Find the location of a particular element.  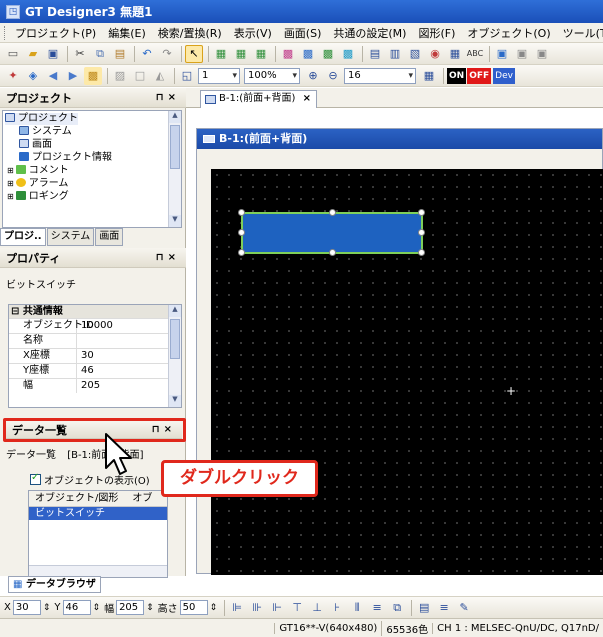

back-icon: ◀ is located at coordinates (53, 76).